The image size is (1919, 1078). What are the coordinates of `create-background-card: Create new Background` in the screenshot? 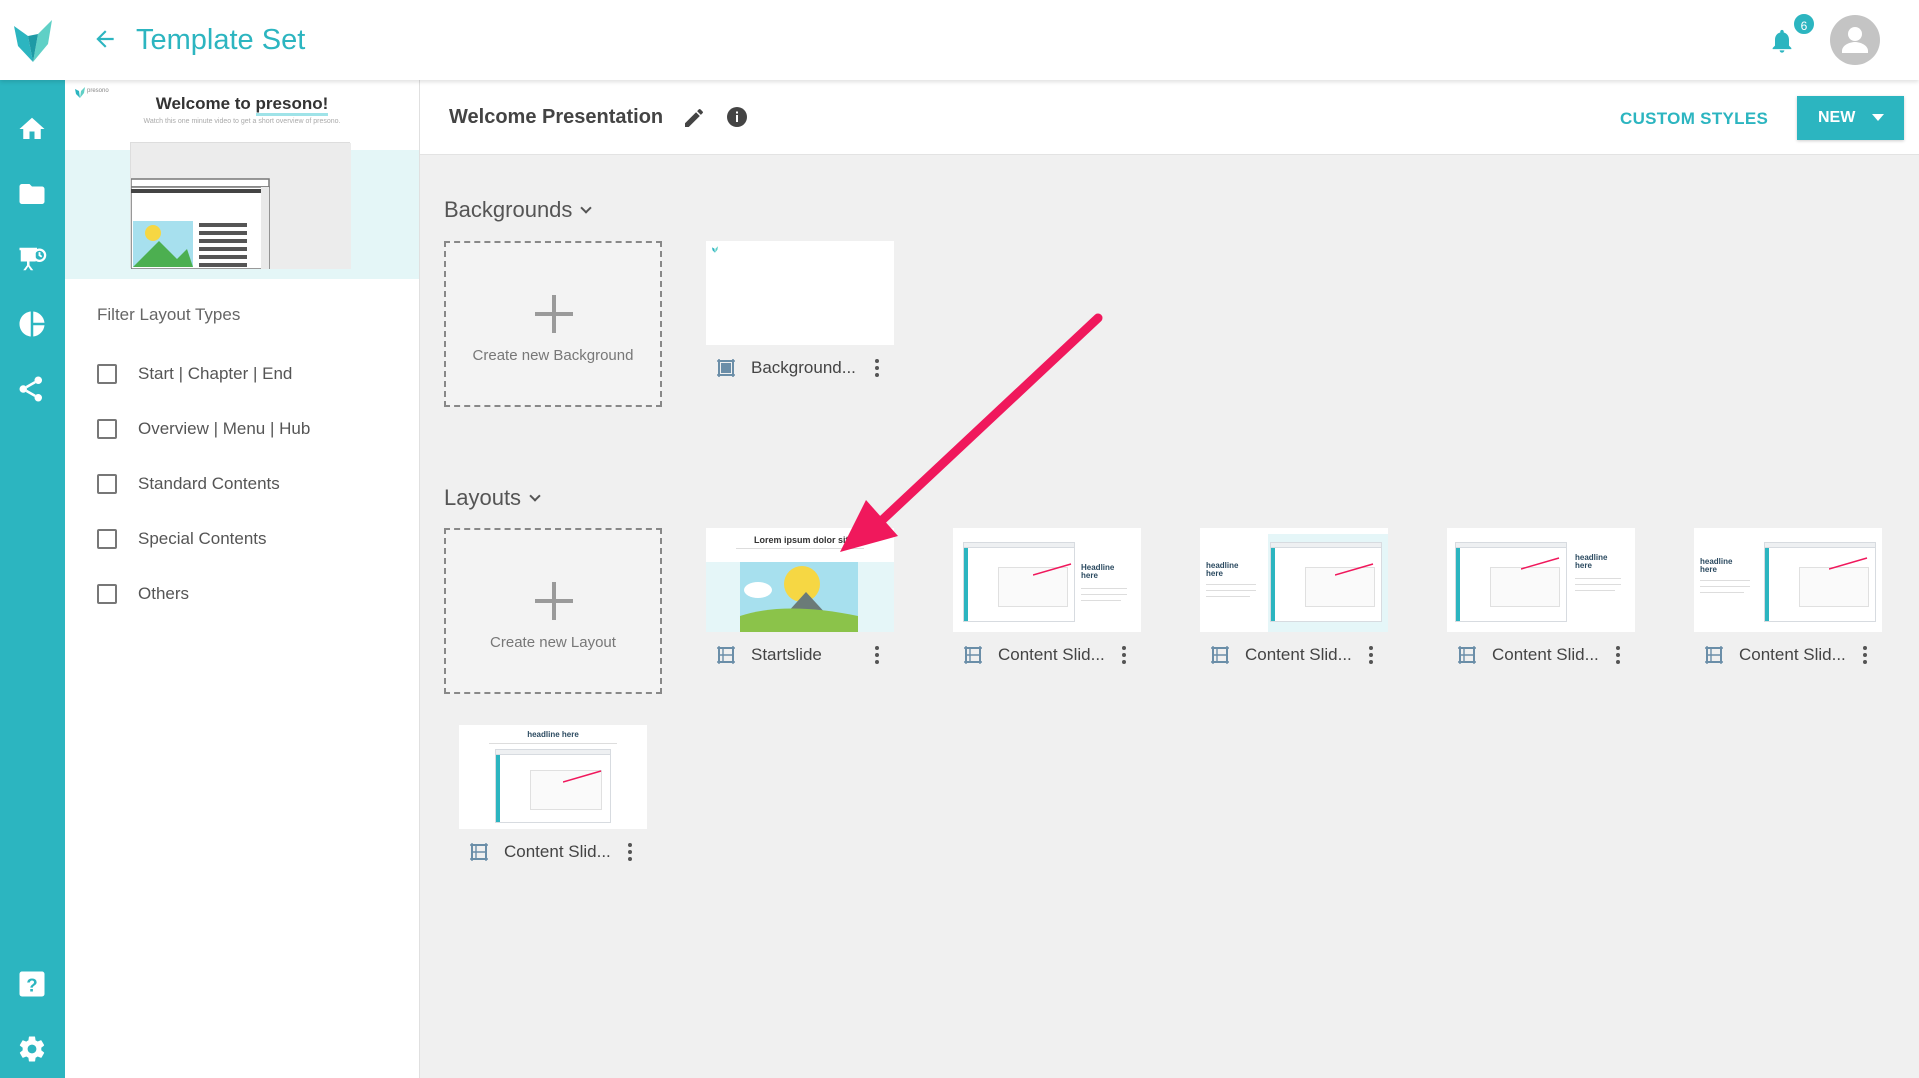 It's located at (553, 324).